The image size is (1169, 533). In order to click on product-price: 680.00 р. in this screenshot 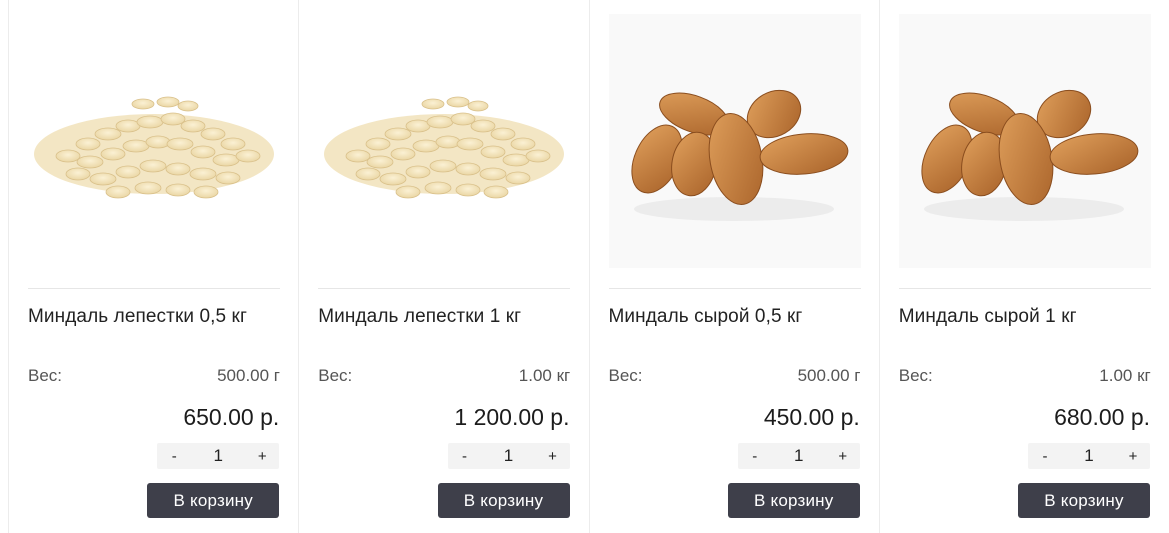, I will do `click(1102, 417)`.